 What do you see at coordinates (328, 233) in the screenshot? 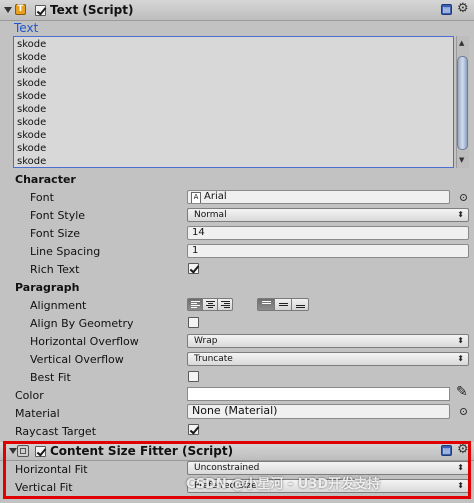
I see `font-size-field: 14` at bounding box center [328, 233].